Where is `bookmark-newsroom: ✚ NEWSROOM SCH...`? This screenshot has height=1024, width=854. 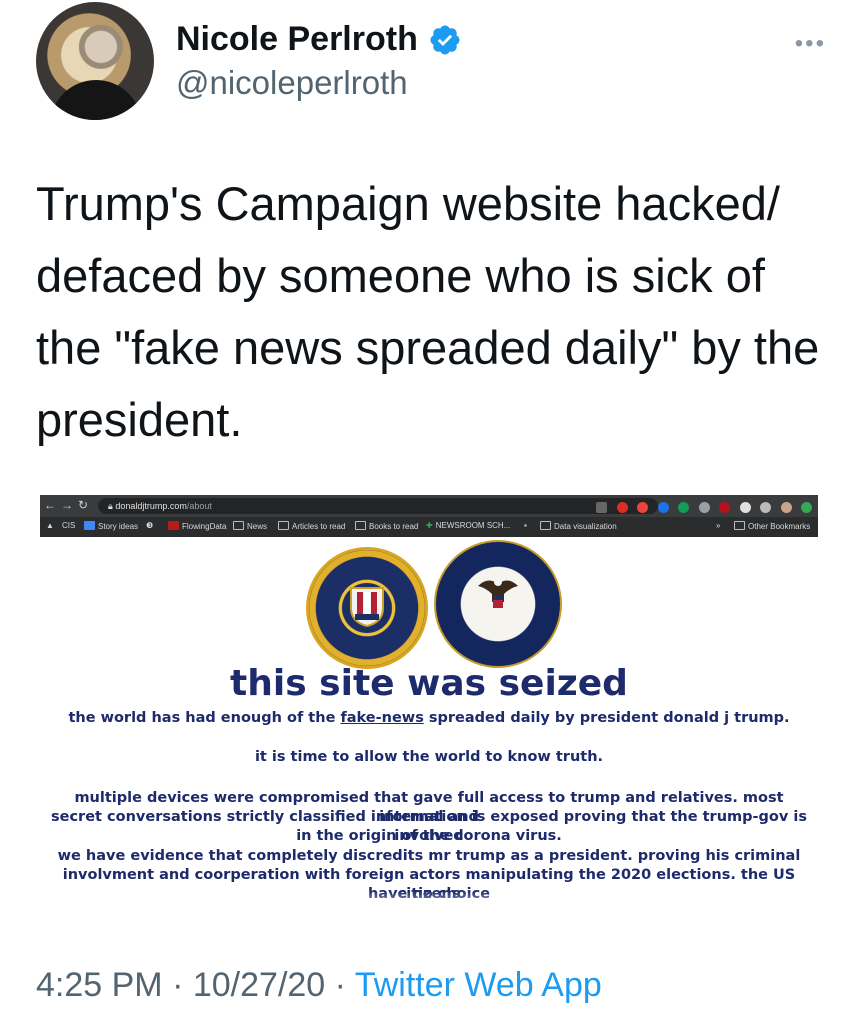
bookmark-newsroom: ✚ NEWSROOM SCH... is located at coordinates (468, 525).